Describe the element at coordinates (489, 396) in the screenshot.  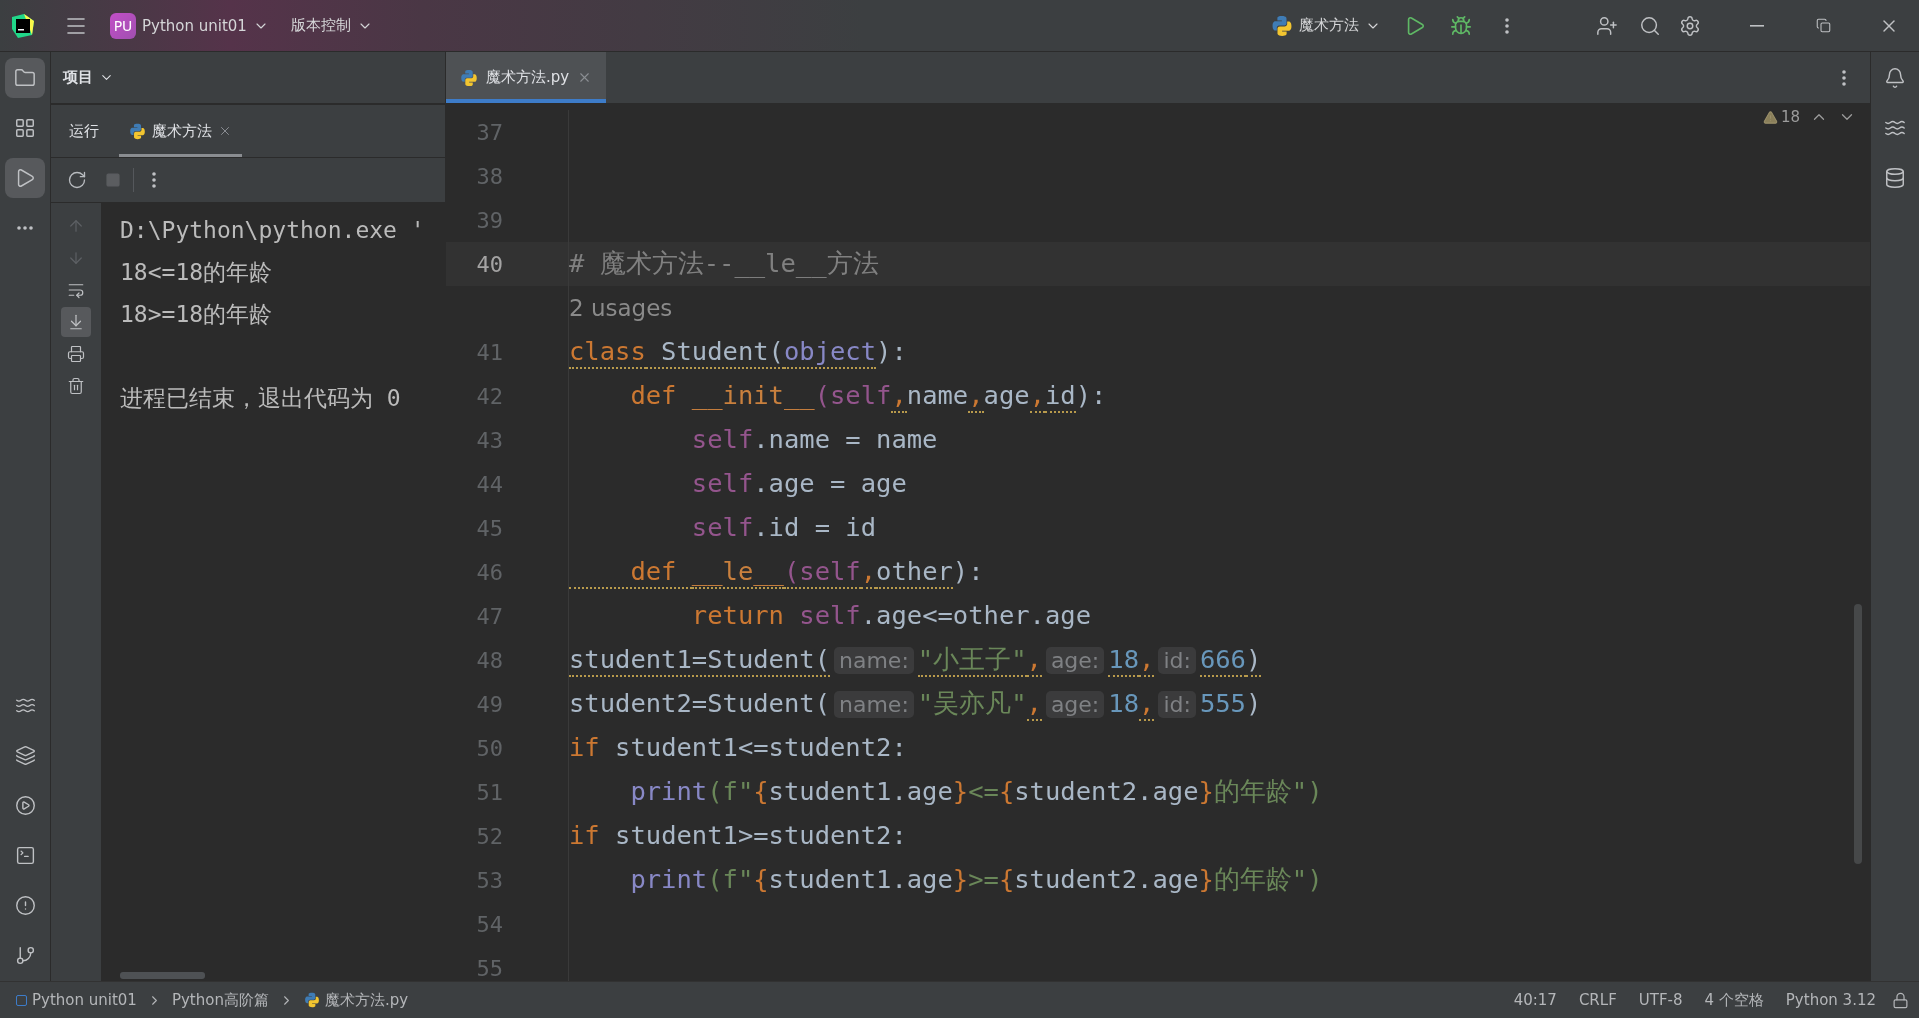
I see `line-number: 42` at that location.